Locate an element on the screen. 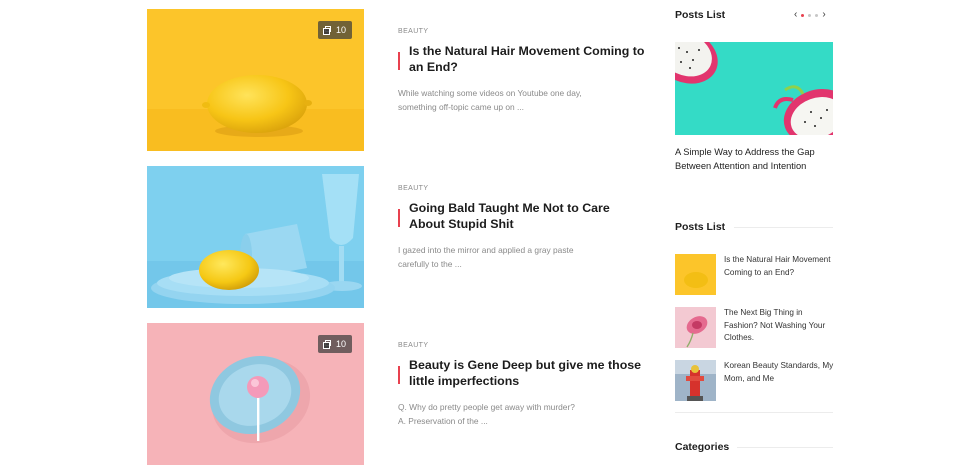  list-item: Korean Beauty Standards, My Mom, and Me is located at coordinates (755, 381).